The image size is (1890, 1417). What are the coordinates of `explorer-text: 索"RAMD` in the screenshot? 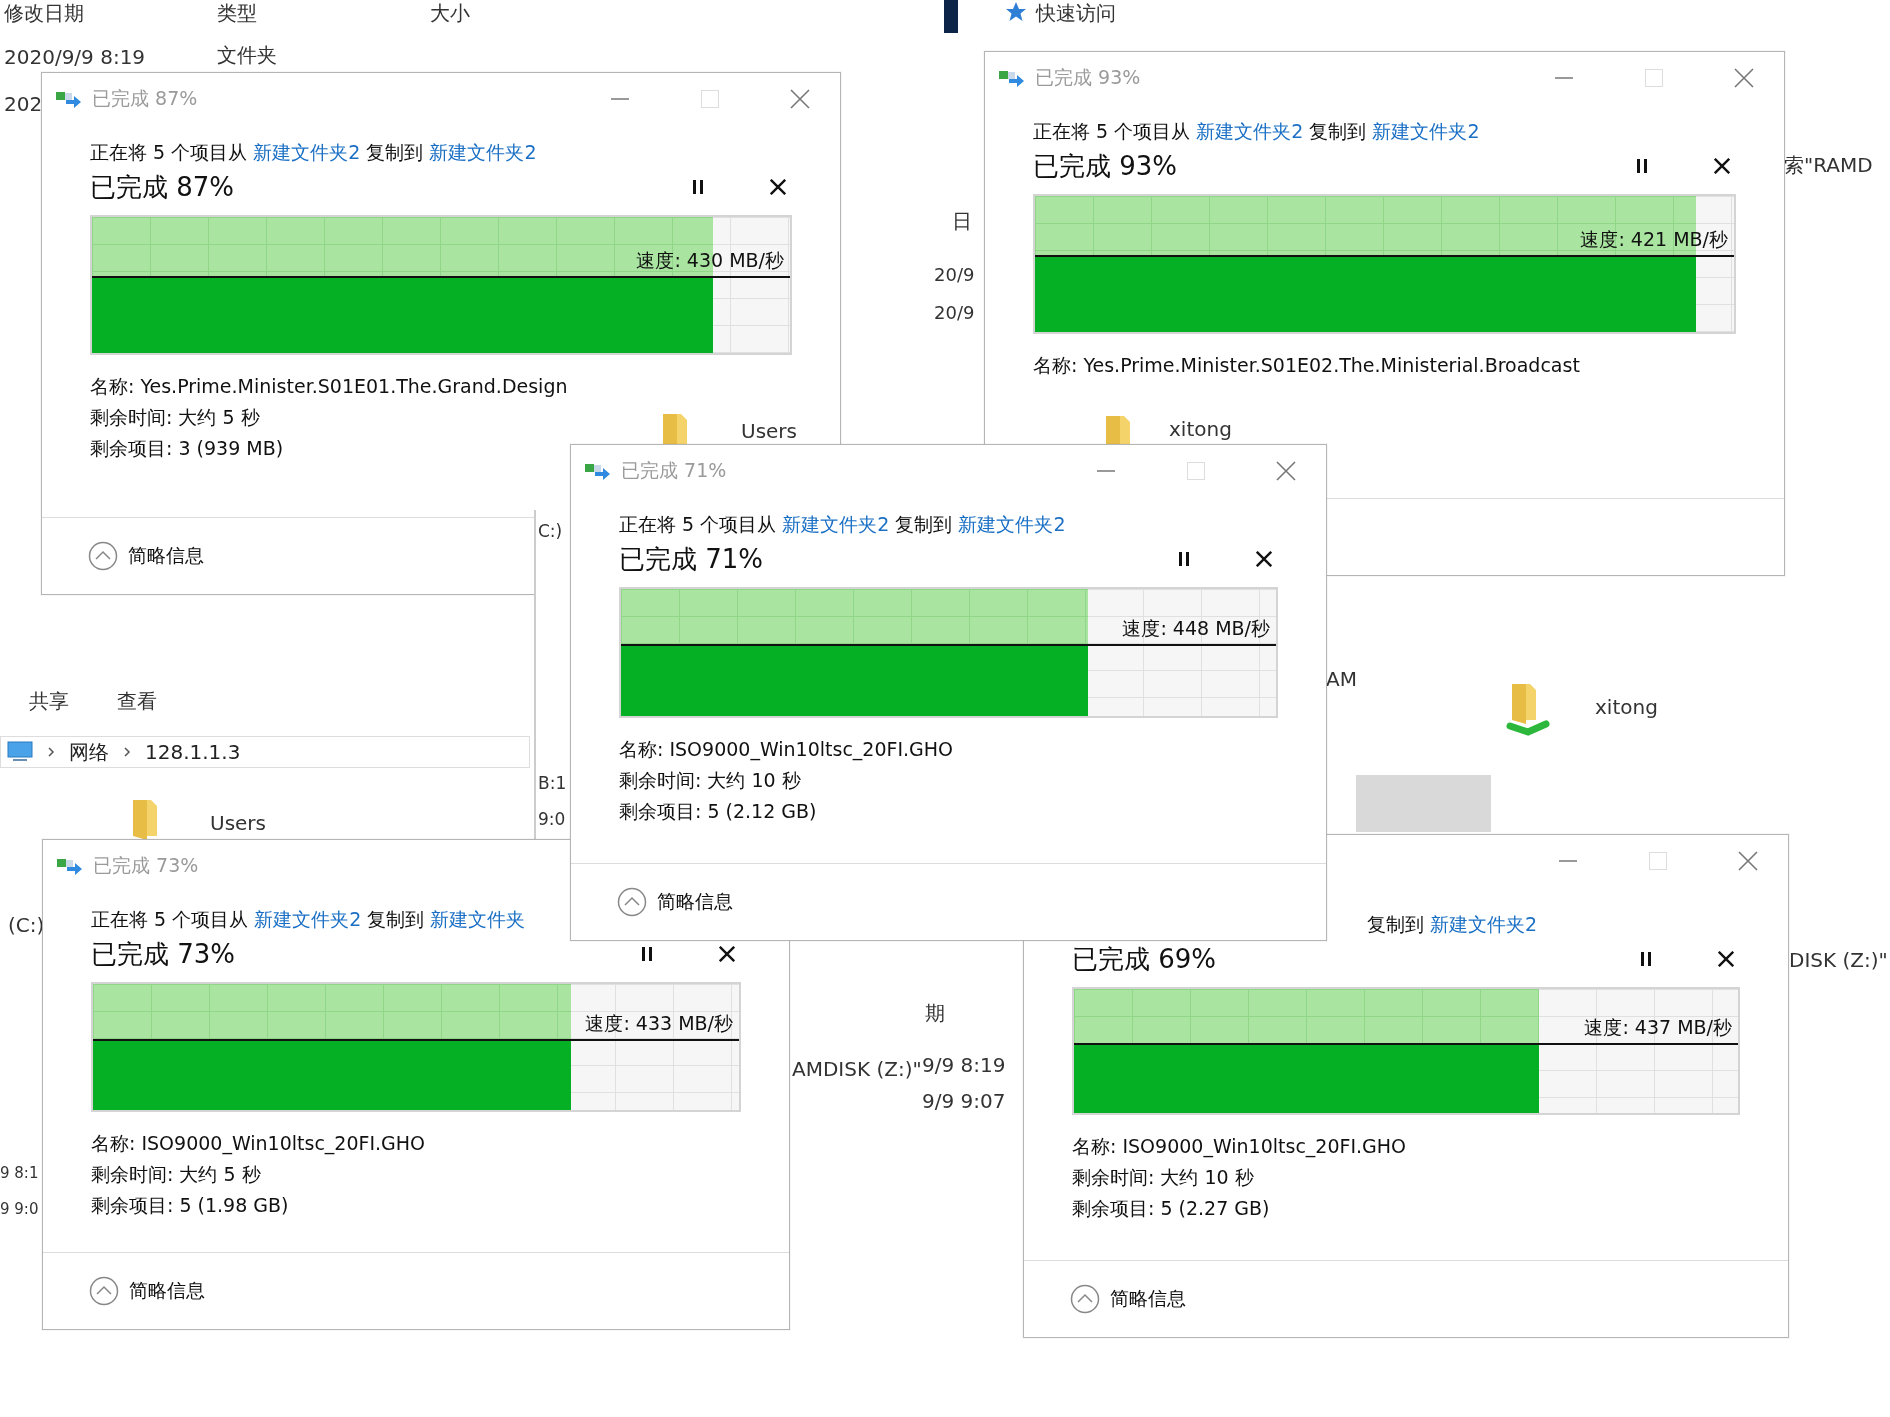 It's located at (1828, 165).